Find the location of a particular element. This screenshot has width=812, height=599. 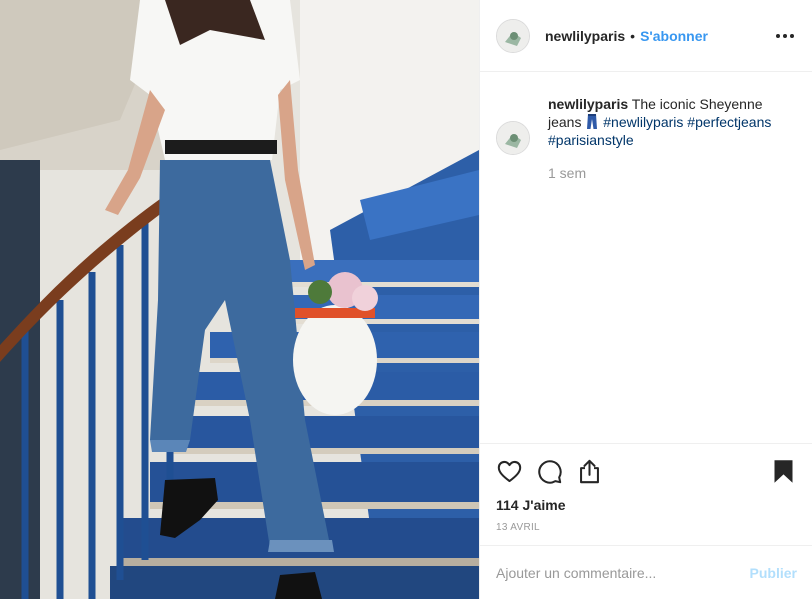

avatar is located at coordinates (513, 35).